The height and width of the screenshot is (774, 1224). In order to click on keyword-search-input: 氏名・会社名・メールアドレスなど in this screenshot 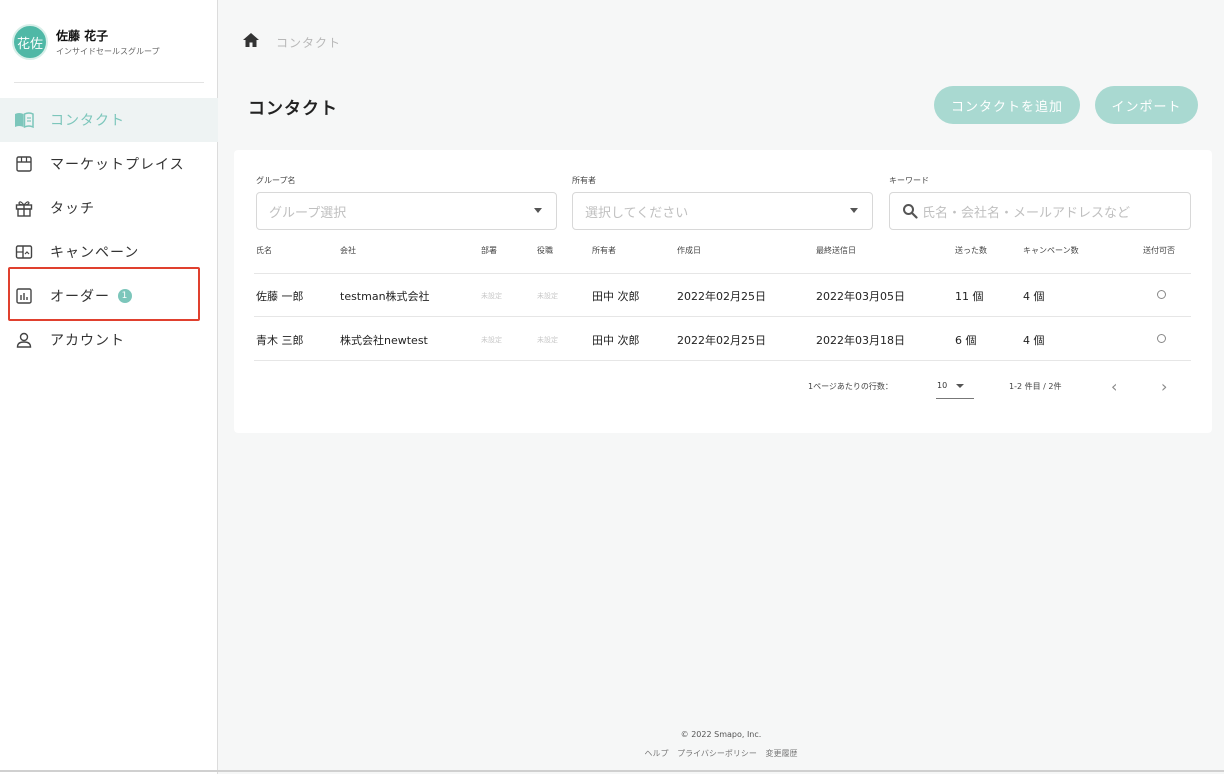, I will do `click(1040, 211)`.